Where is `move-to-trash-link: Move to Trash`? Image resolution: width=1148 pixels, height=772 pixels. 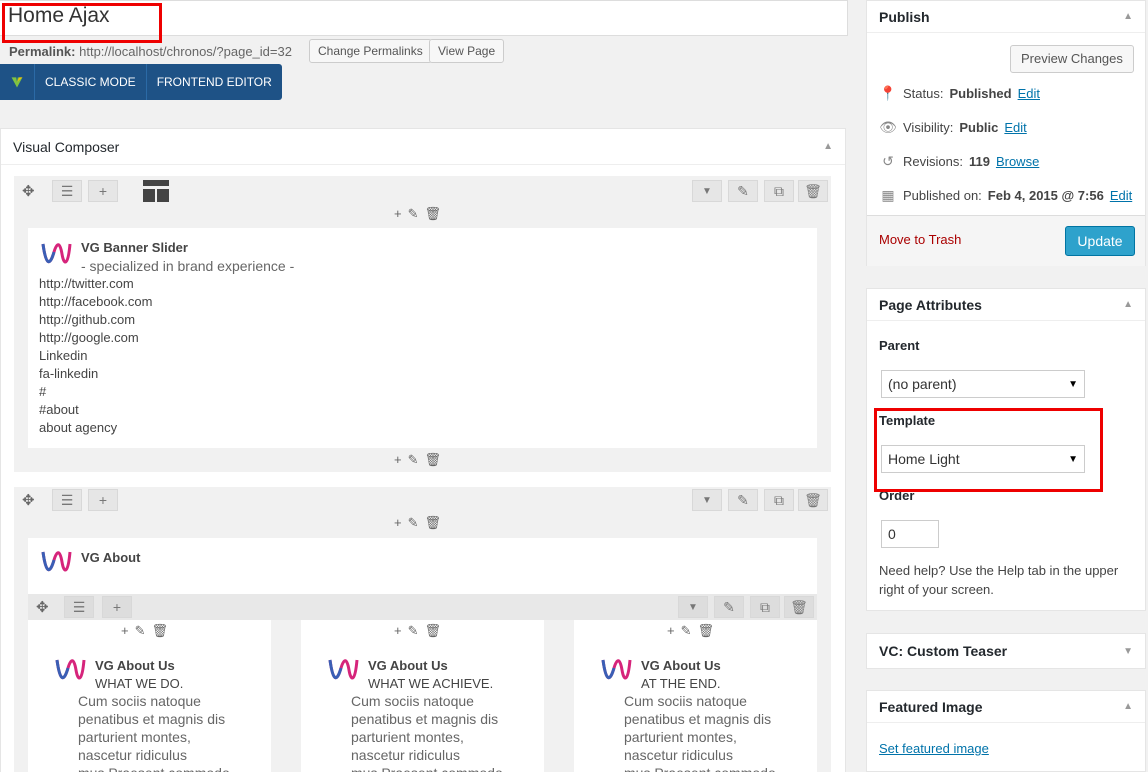 move-to-trash-link: Move to Trash is located at coordinates (920, 239).